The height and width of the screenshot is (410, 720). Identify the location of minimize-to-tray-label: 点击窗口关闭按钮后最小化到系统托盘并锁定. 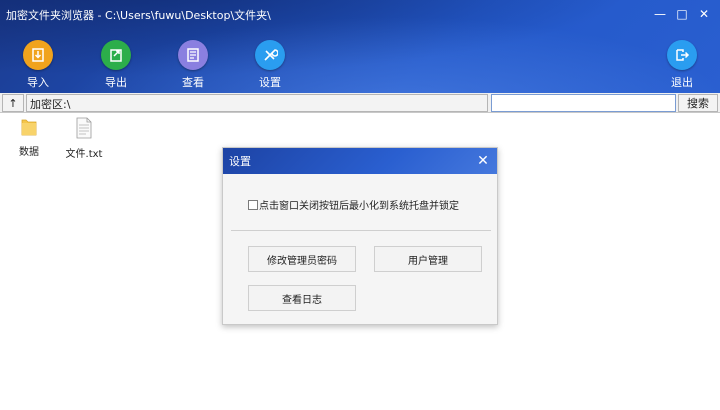
(359, 206).